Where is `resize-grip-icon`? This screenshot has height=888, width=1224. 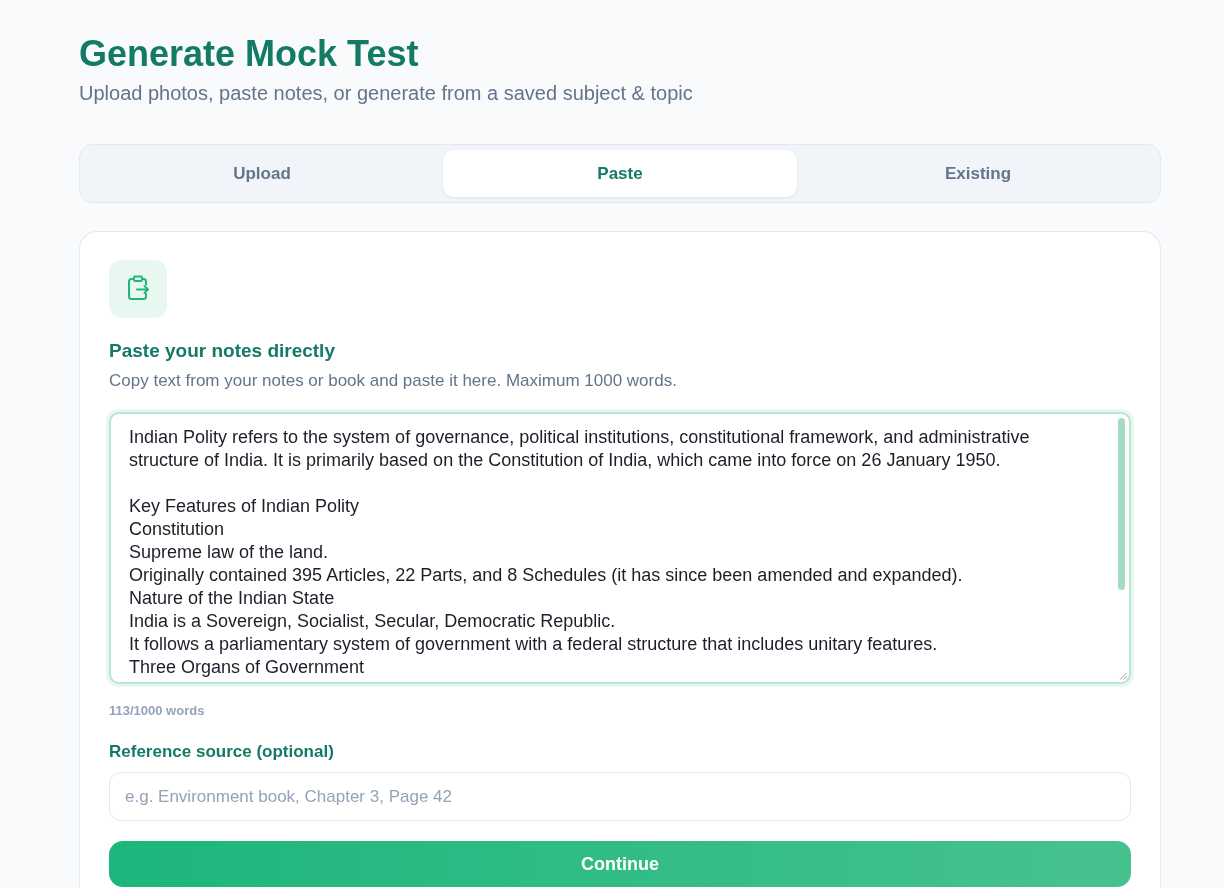 resize-grip-icon is located at coordinates (1123, 676).